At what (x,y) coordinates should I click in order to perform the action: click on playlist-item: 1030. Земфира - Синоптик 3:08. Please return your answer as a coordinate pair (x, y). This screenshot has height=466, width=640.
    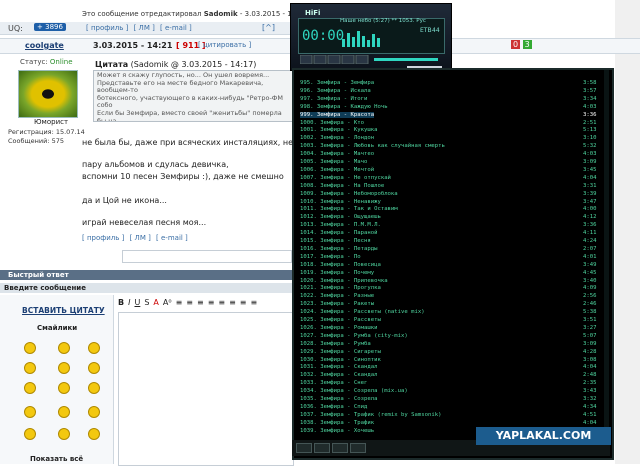
    Looking at the image, I should click on (448, 360).